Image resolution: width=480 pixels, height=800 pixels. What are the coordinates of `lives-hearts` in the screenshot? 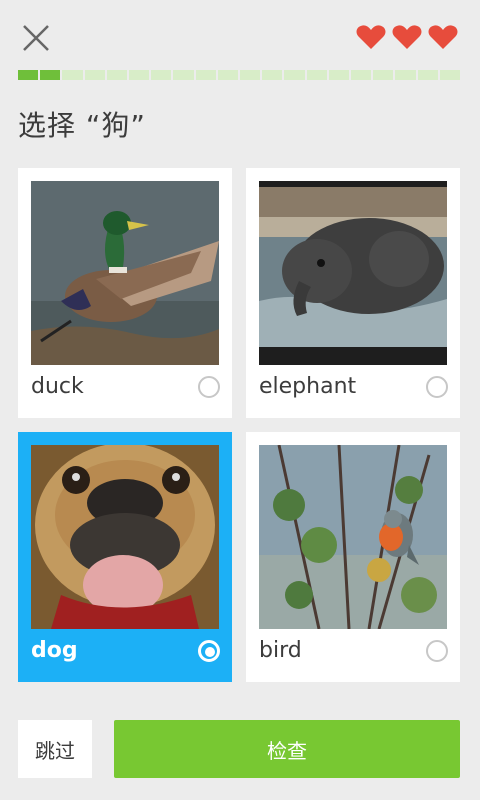 It's located at (407, 37).